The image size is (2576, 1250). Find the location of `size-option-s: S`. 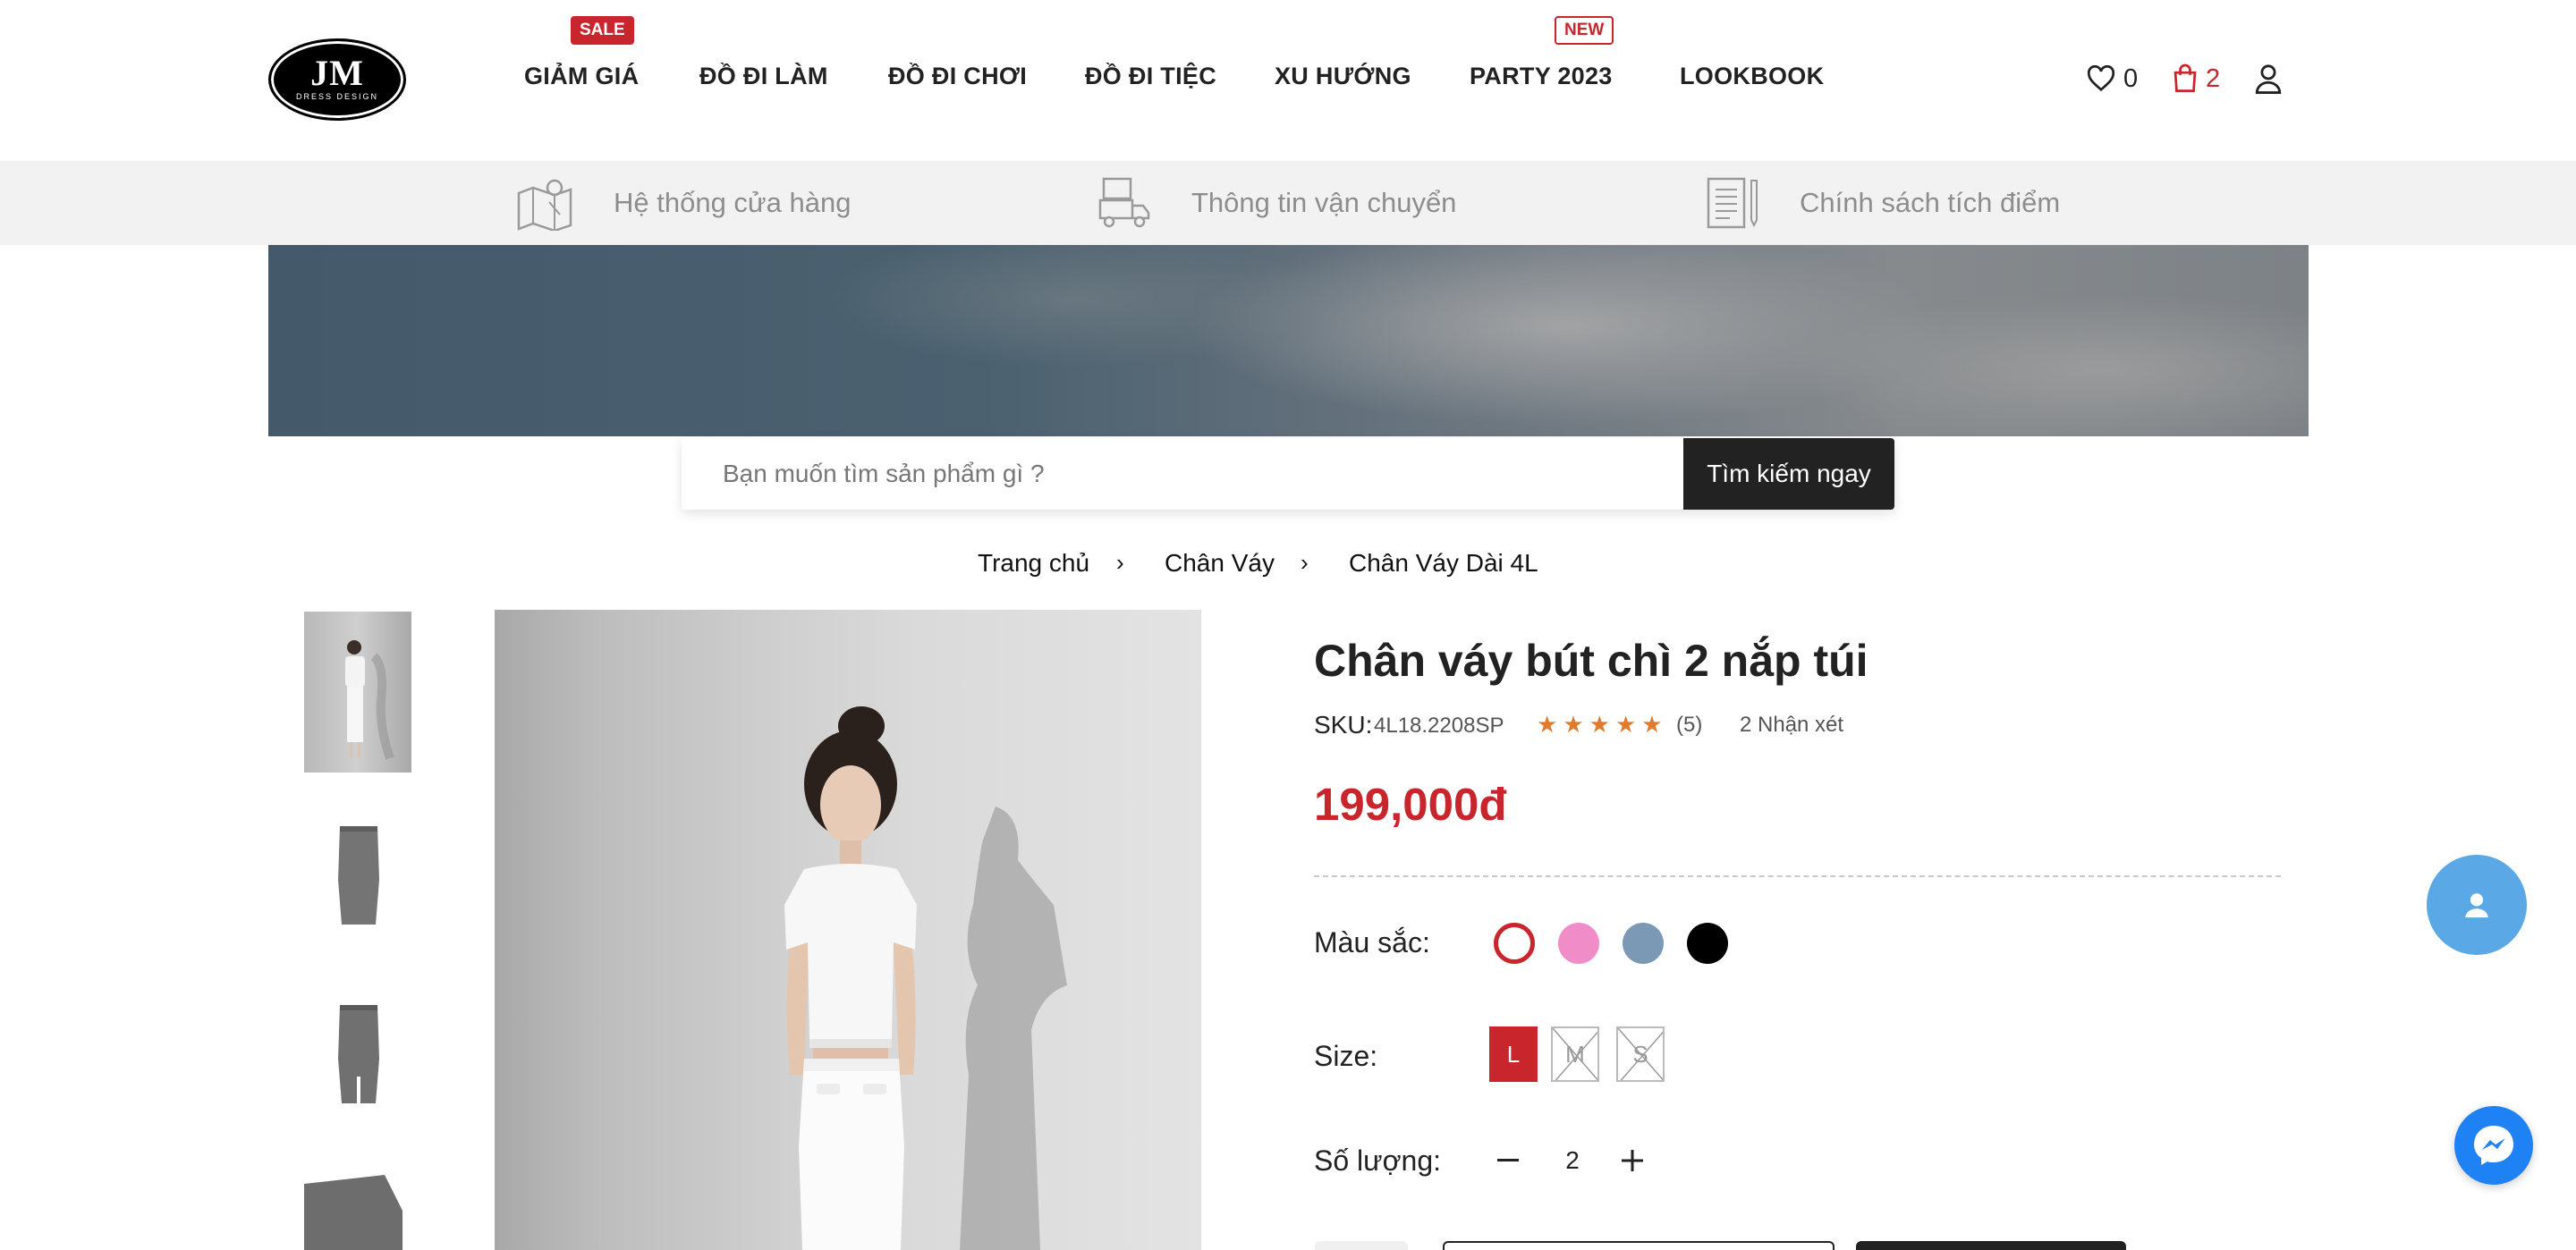

size-option-s: S is located at coordinates (1640, 1054).